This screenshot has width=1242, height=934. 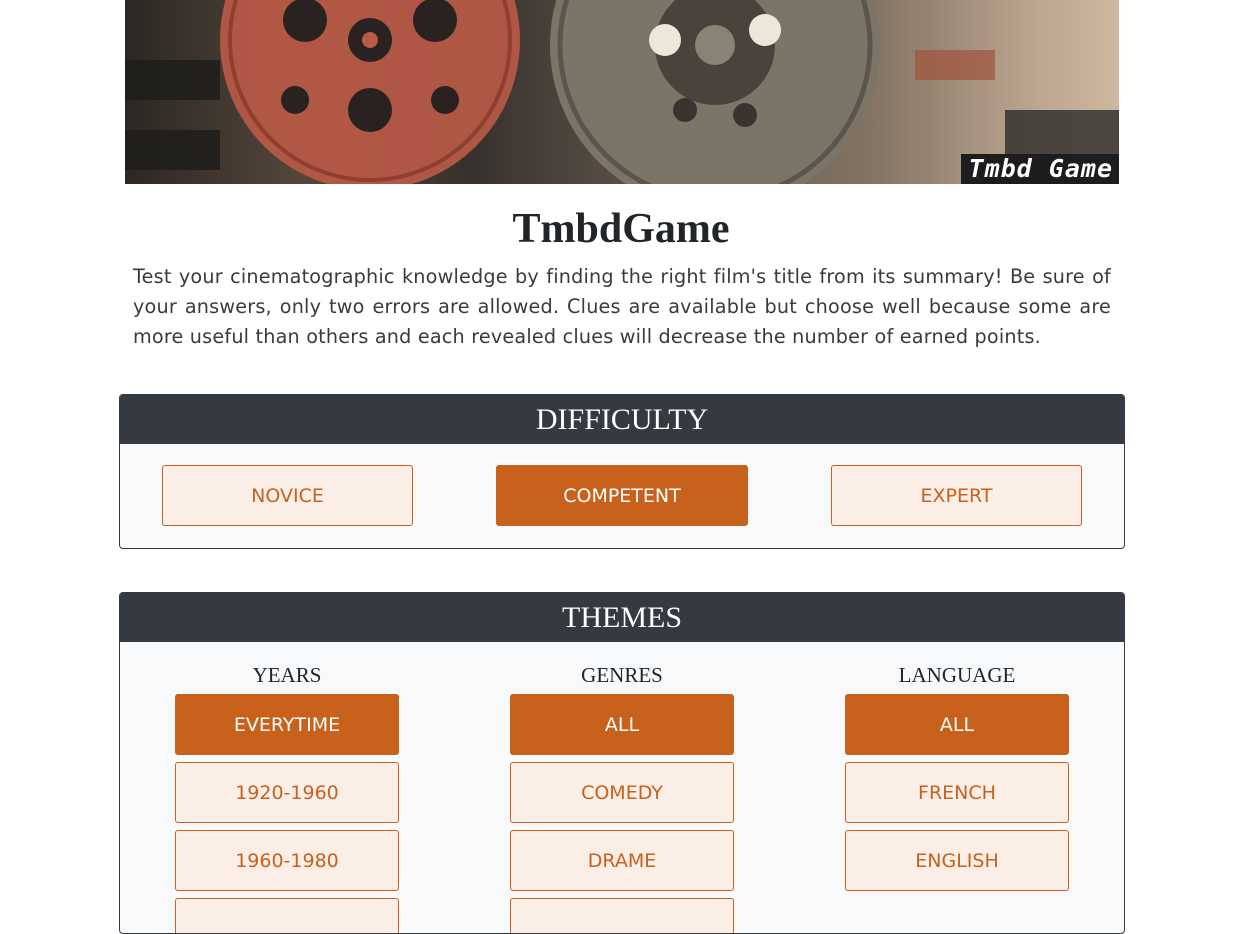 What do you see at coordinates (287, 792) in the screenshot?
I see `years-1920-1960-button: 1920-1960` at bounding box center [287, 792].